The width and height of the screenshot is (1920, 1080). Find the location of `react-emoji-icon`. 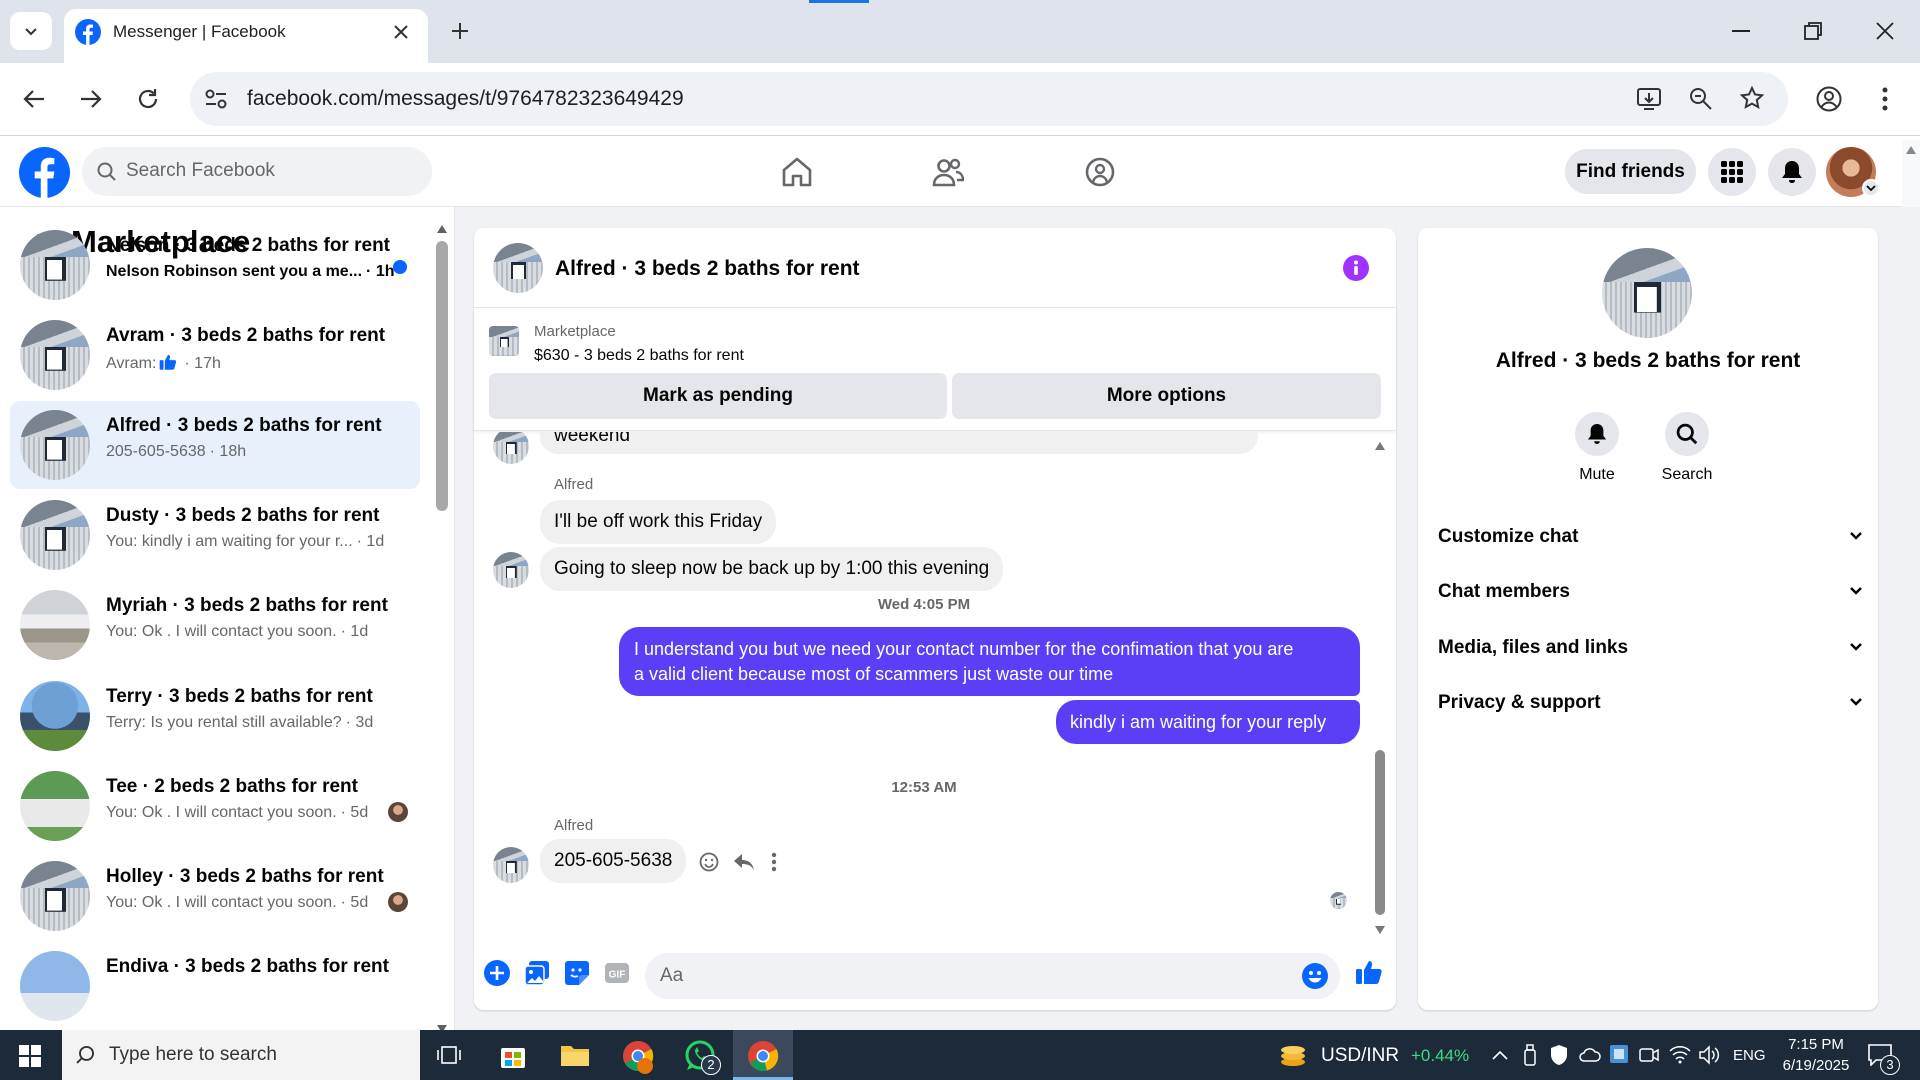

react-emoji-icon is located at coordinates (709, 862).